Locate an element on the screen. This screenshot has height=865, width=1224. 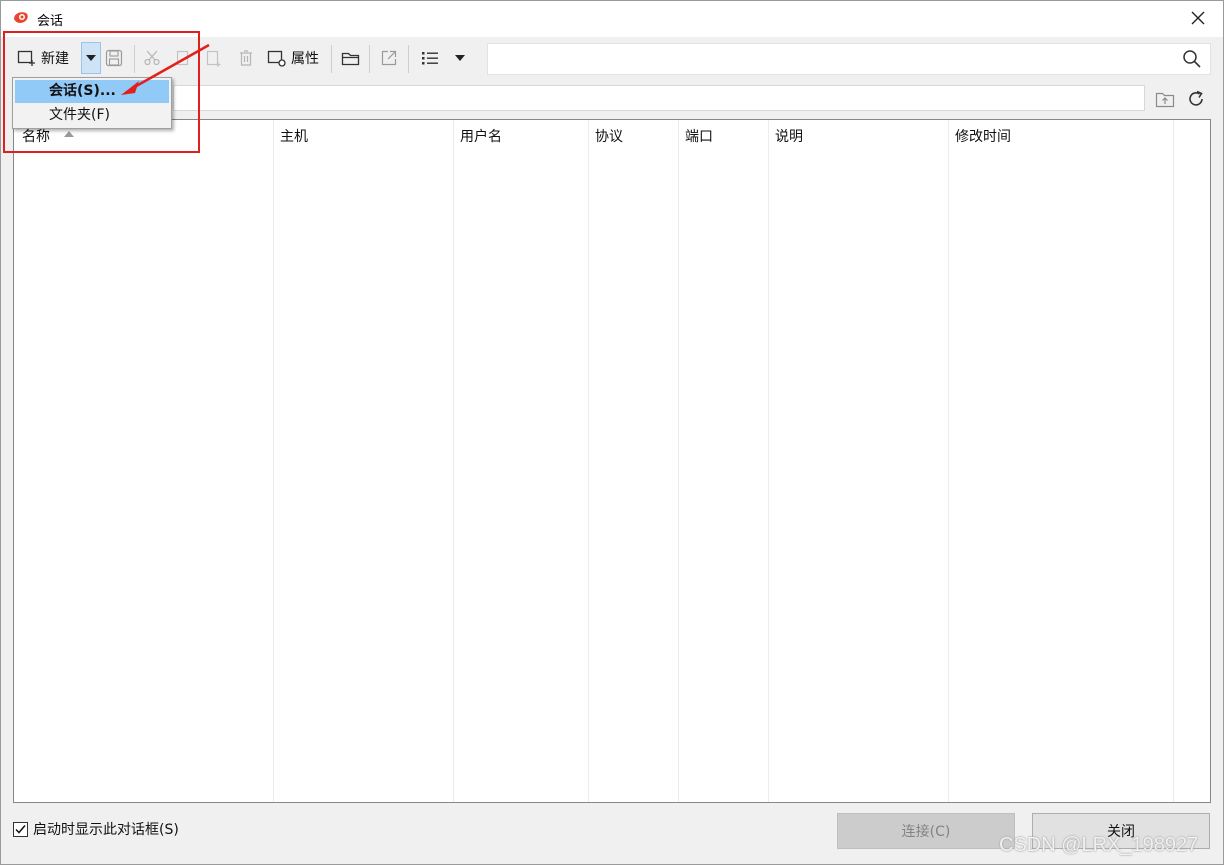
new-button-label: 新建 is located at coordinates (55, 59).